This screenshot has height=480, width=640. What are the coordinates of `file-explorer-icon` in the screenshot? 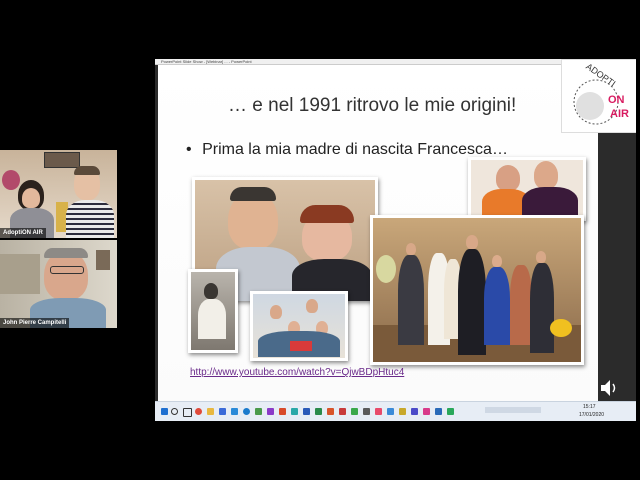 It's located at (210, 411).